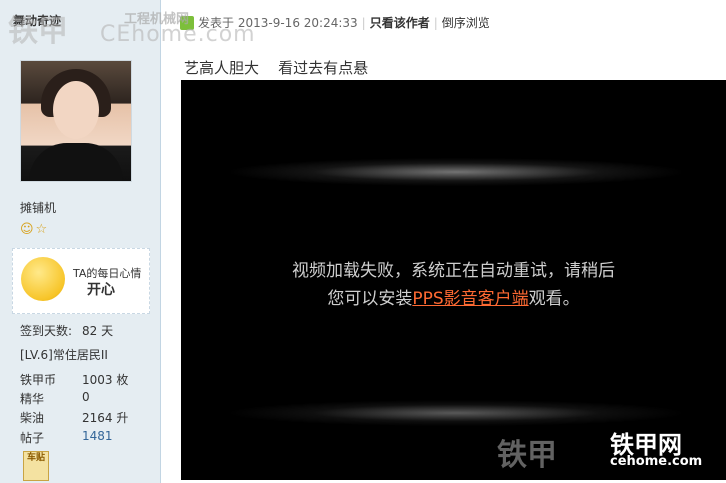  What do you see at coordinates (456, 172) in the screenshot?
I see `video-glow-top` at bounding box center [456, 172].